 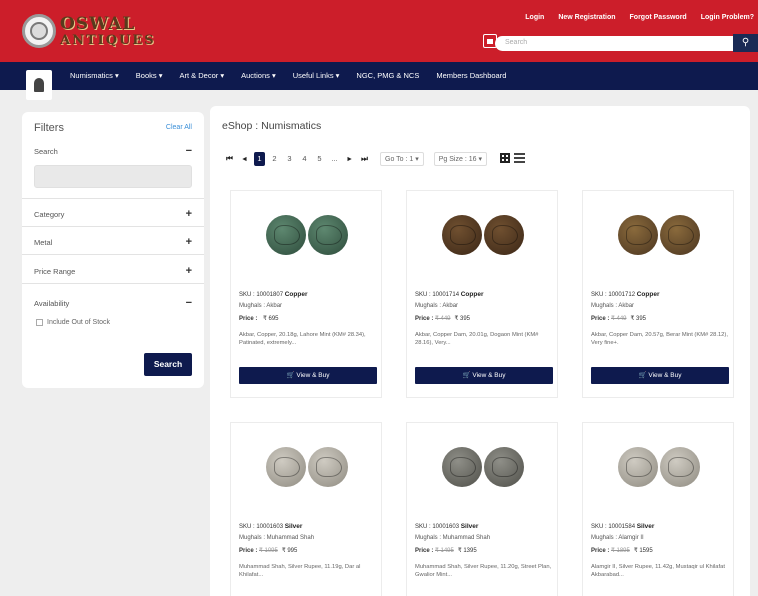 What do you see at coordinates (316, 75) in the screenshot?
I see `nav-useful-links: Useful Links ▾` at bounding box center [316, 75].